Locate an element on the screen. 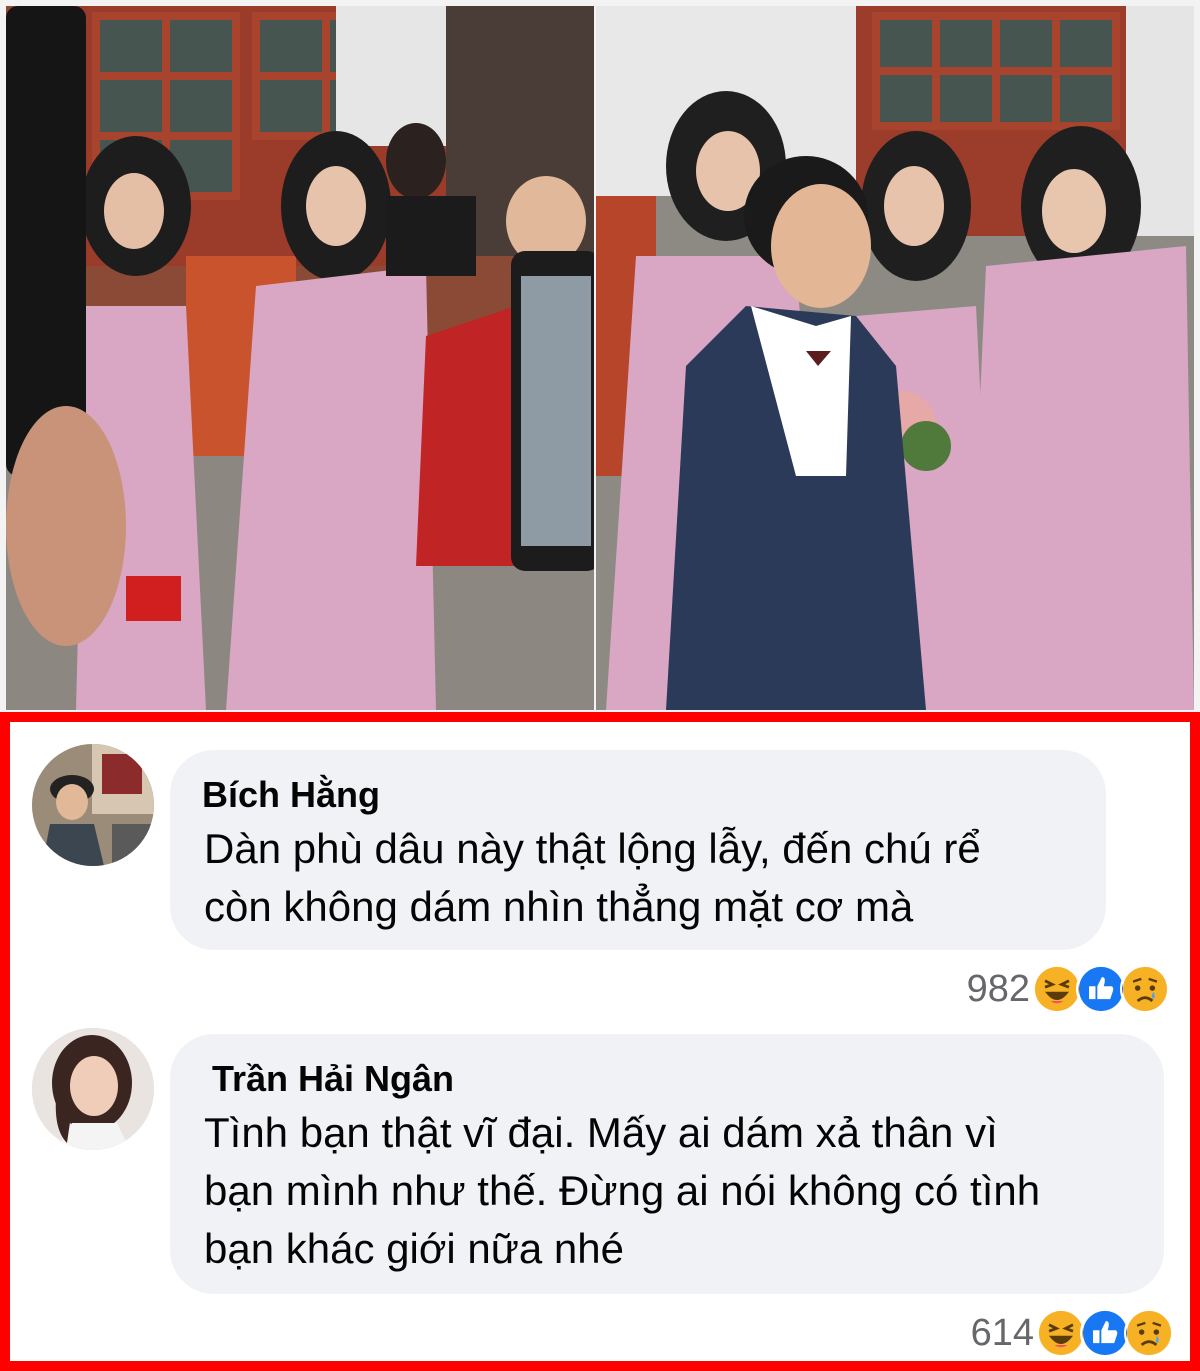  reaction-count-2: 614 is located at coordinates (1002, 1332).